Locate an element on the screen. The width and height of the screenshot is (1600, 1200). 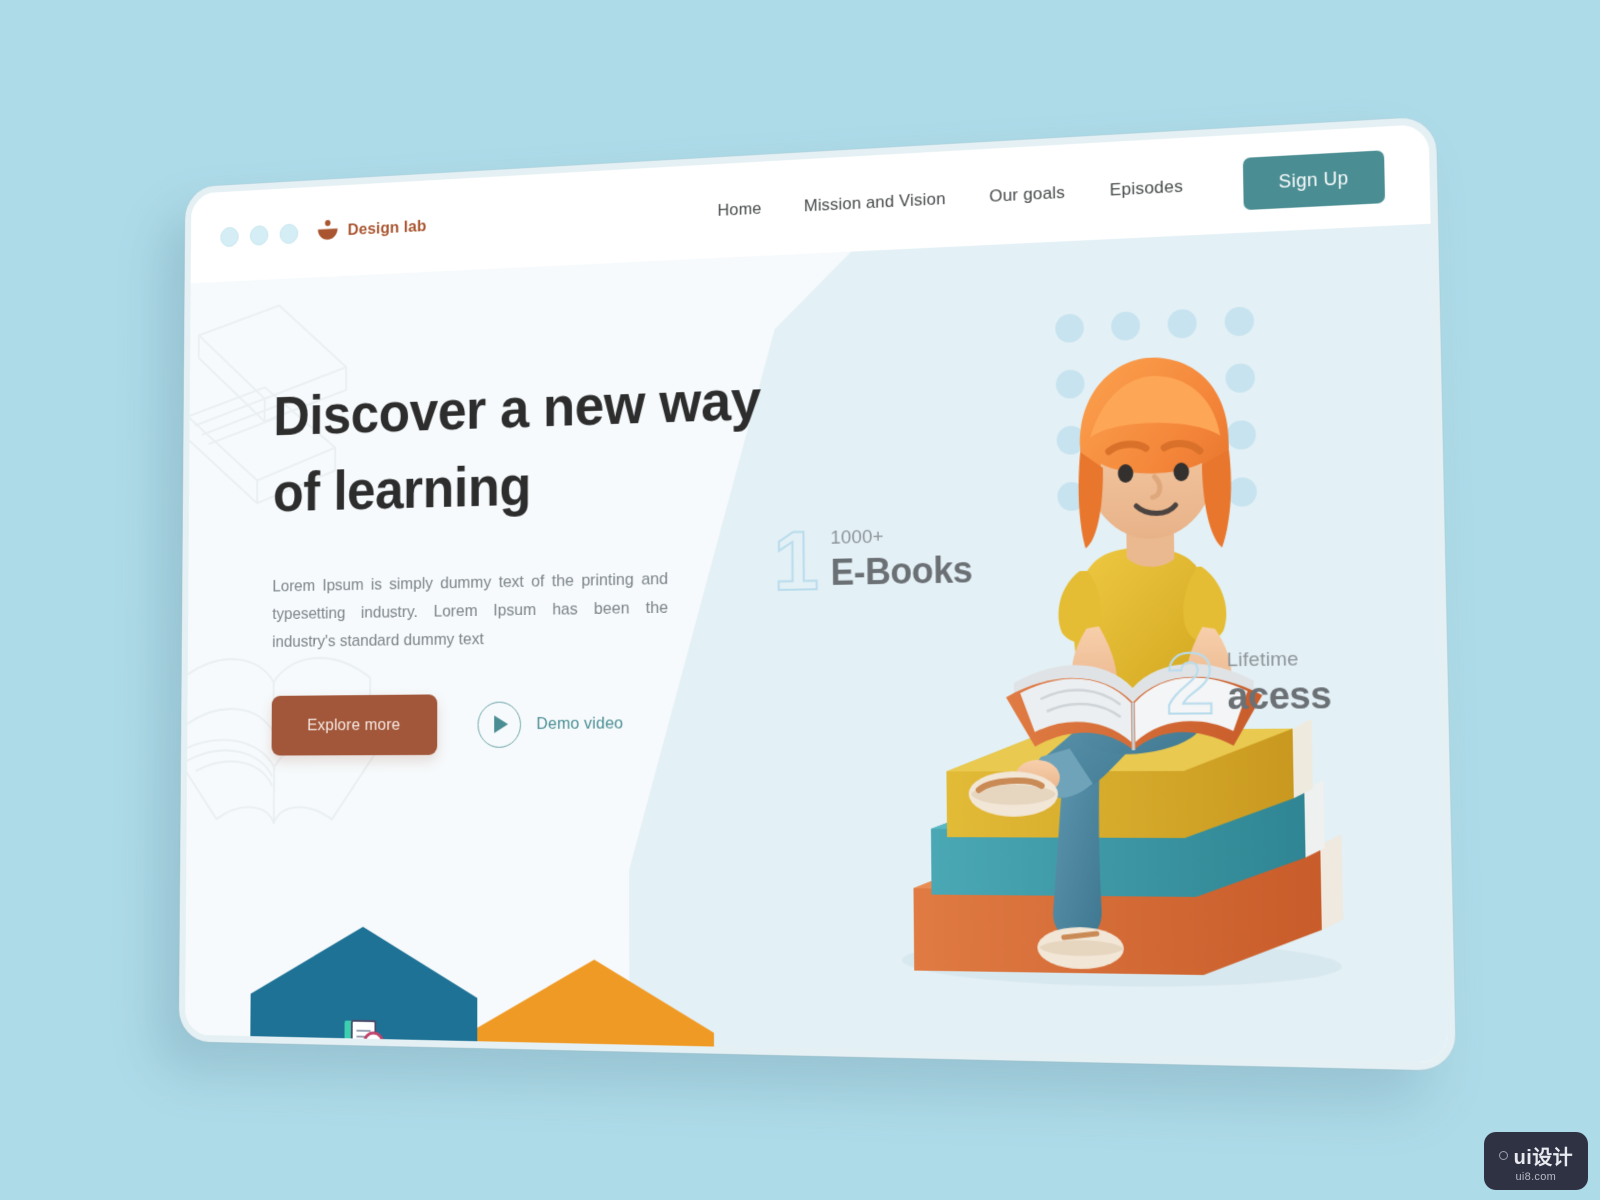
demo-video-label: Demo video is located at coordinates (580, 723).